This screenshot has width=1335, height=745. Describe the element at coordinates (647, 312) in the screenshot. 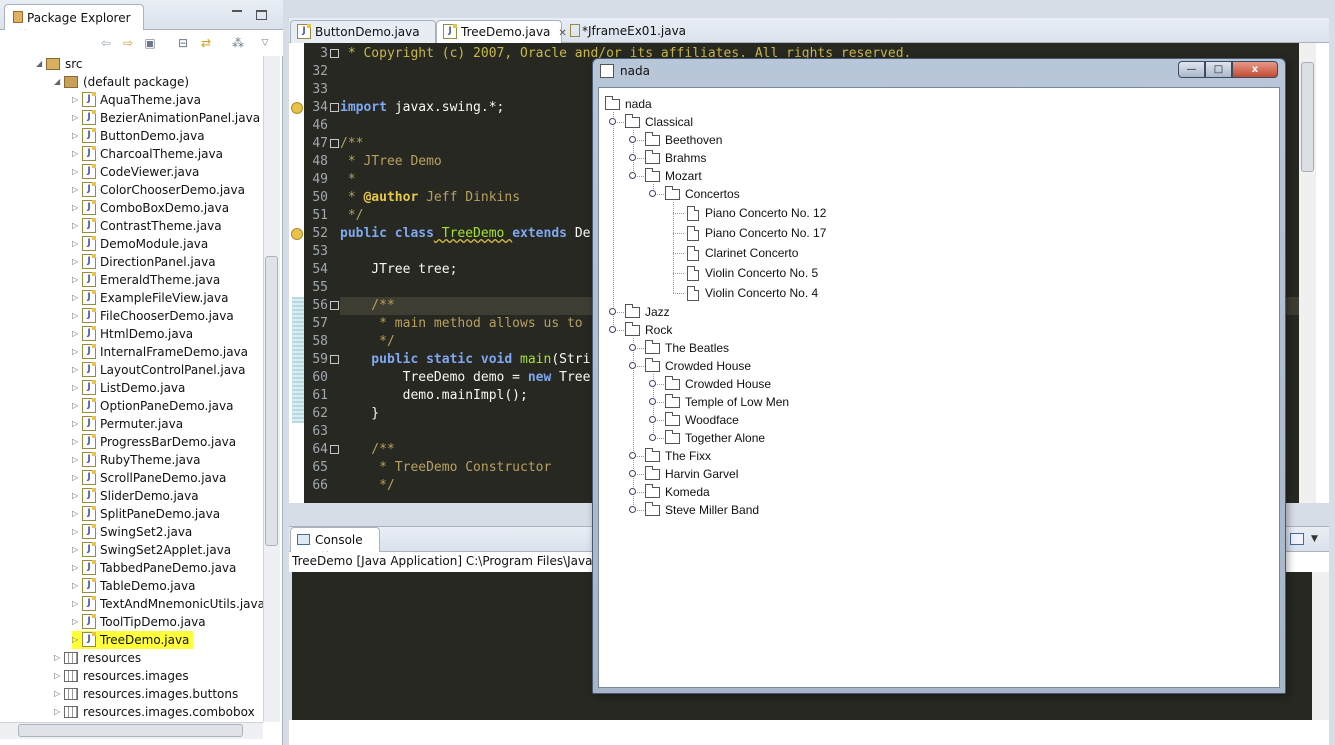

I see `tree-node-jazz: Jazz` at that location.